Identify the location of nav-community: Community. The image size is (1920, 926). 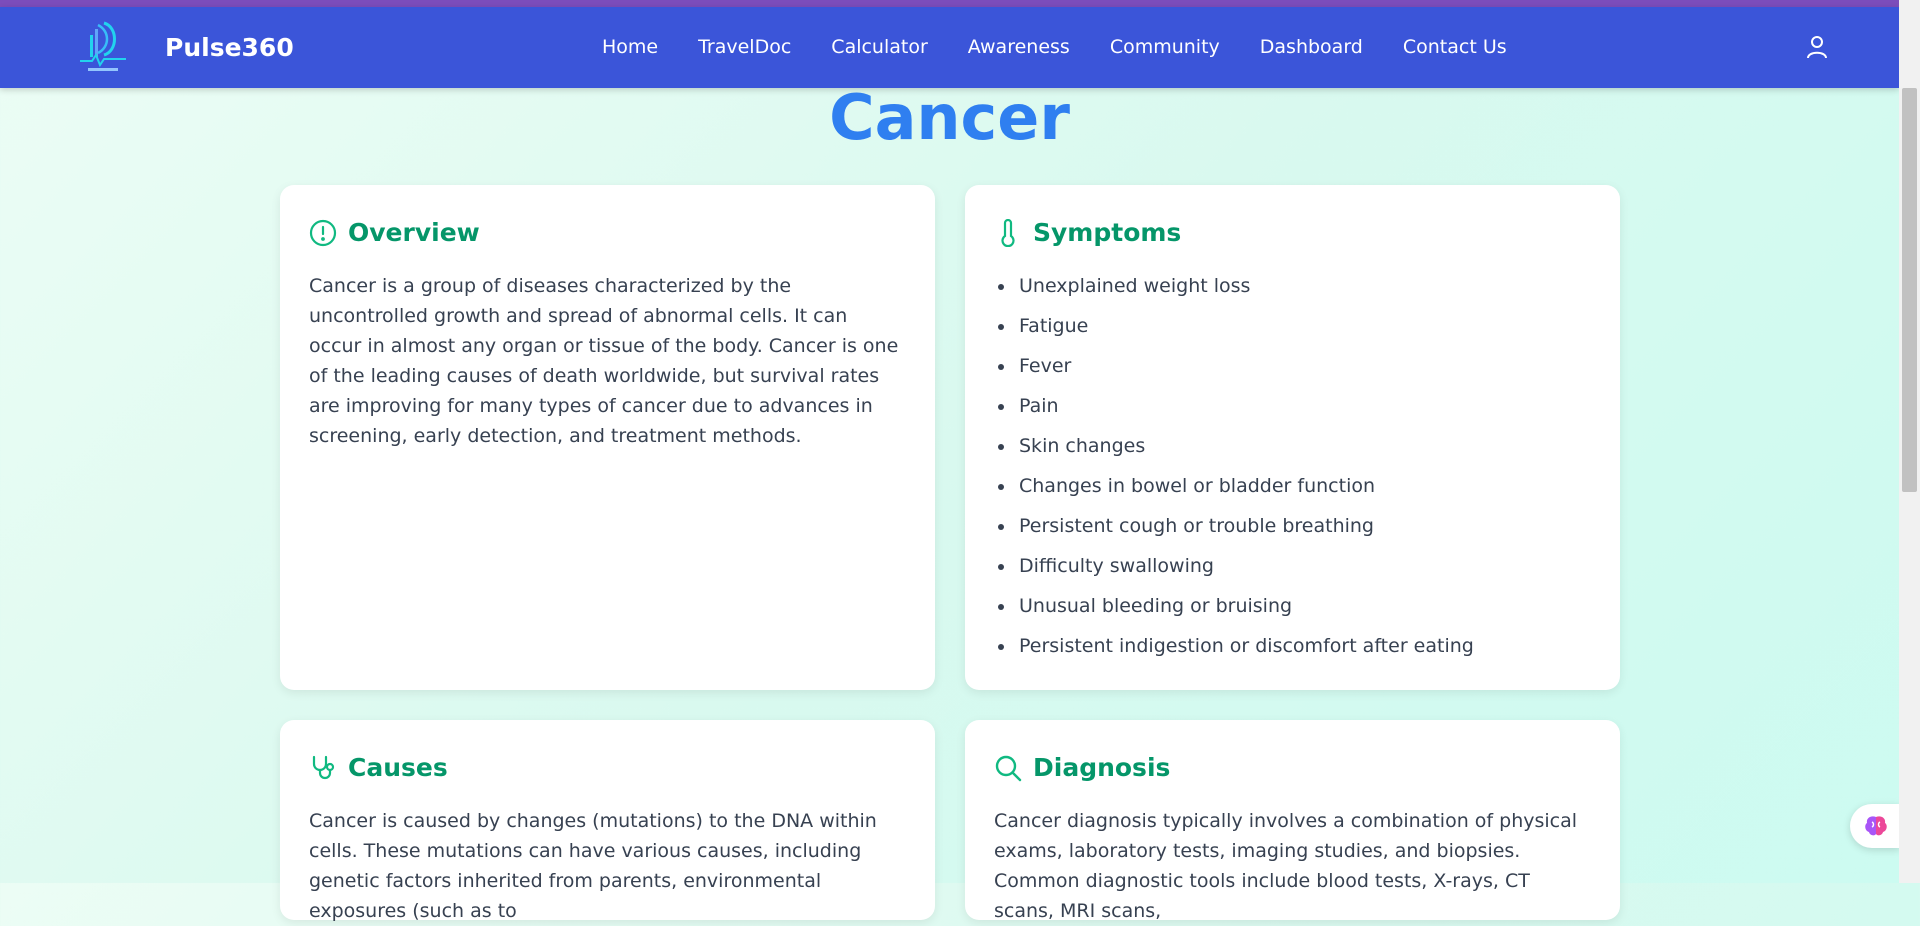
(1165, 47).